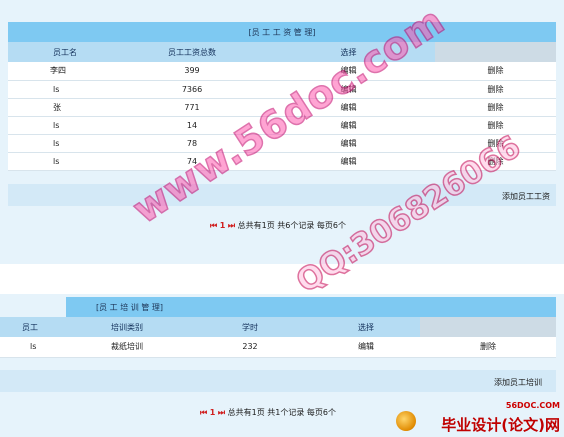 The height and width of the screenshot is (437, 564). I want to click on add-training-link: 添加员工培训, so click(518, 382).